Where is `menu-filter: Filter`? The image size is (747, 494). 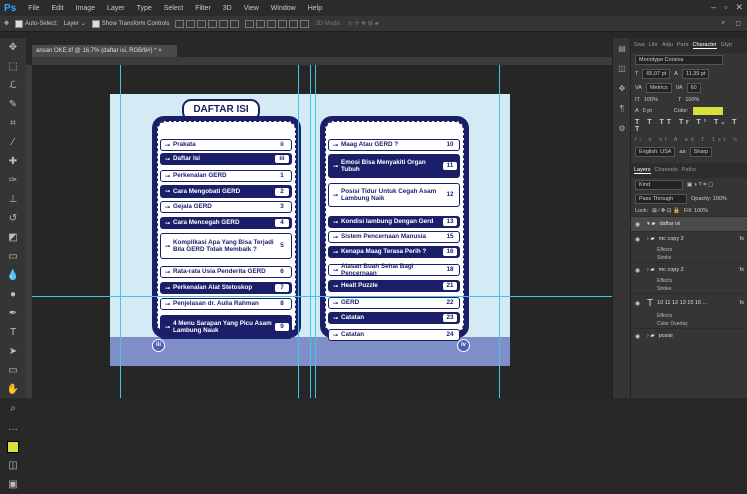
menu-filter: Filter is located at coordinates (203, 8).